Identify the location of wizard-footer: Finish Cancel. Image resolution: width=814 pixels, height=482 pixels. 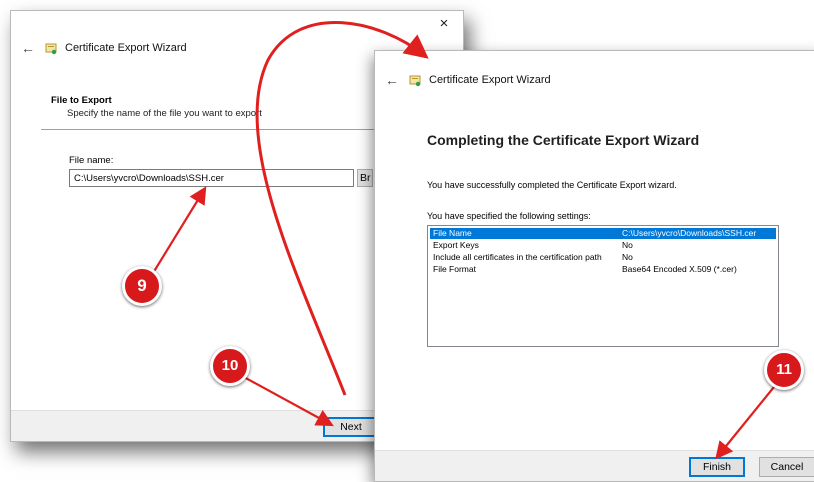
(594, 465).